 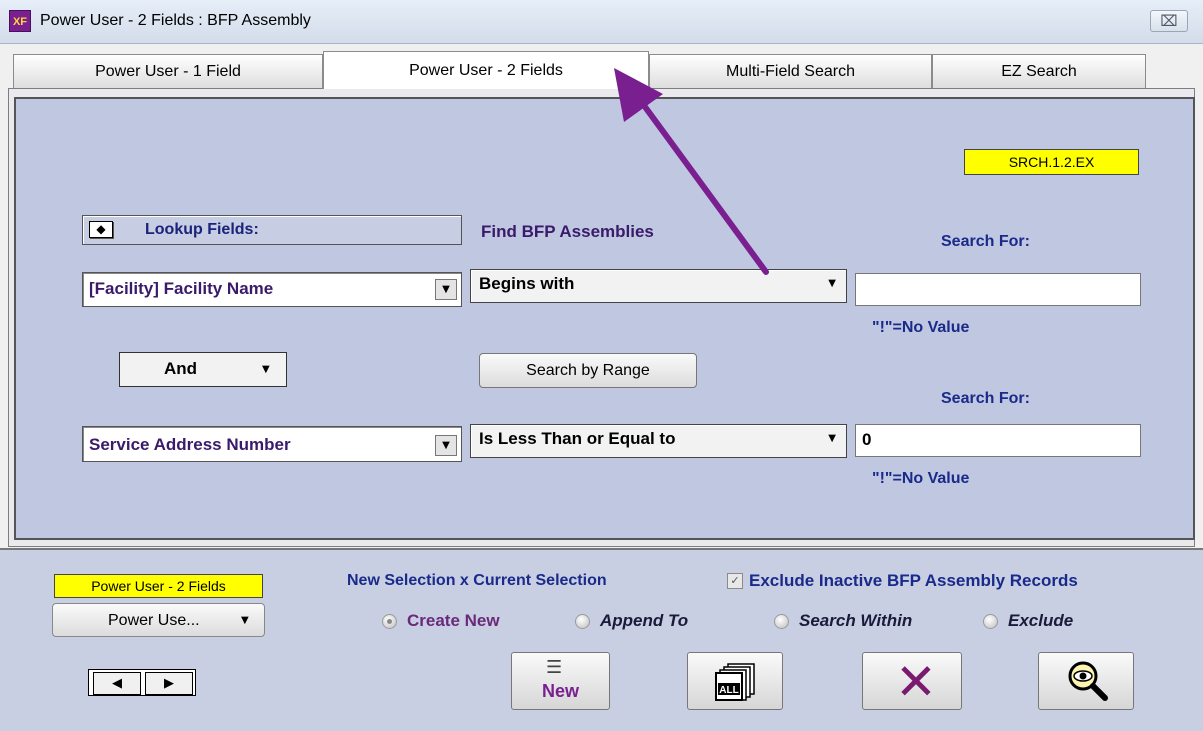 What do you see at coordinates (1051, 162) in the screenshot?
I see `screen-code-label: SRCH.1.2.EX` at bounding box center [1051, 162].